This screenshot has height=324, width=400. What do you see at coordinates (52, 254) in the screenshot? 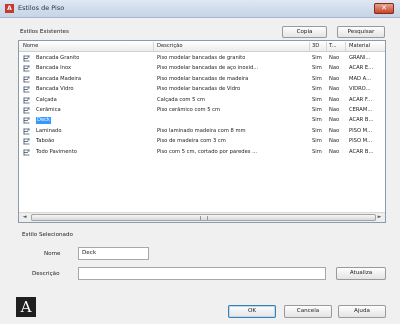
I see `name-label: Nome` at bounding box center [52, 254].